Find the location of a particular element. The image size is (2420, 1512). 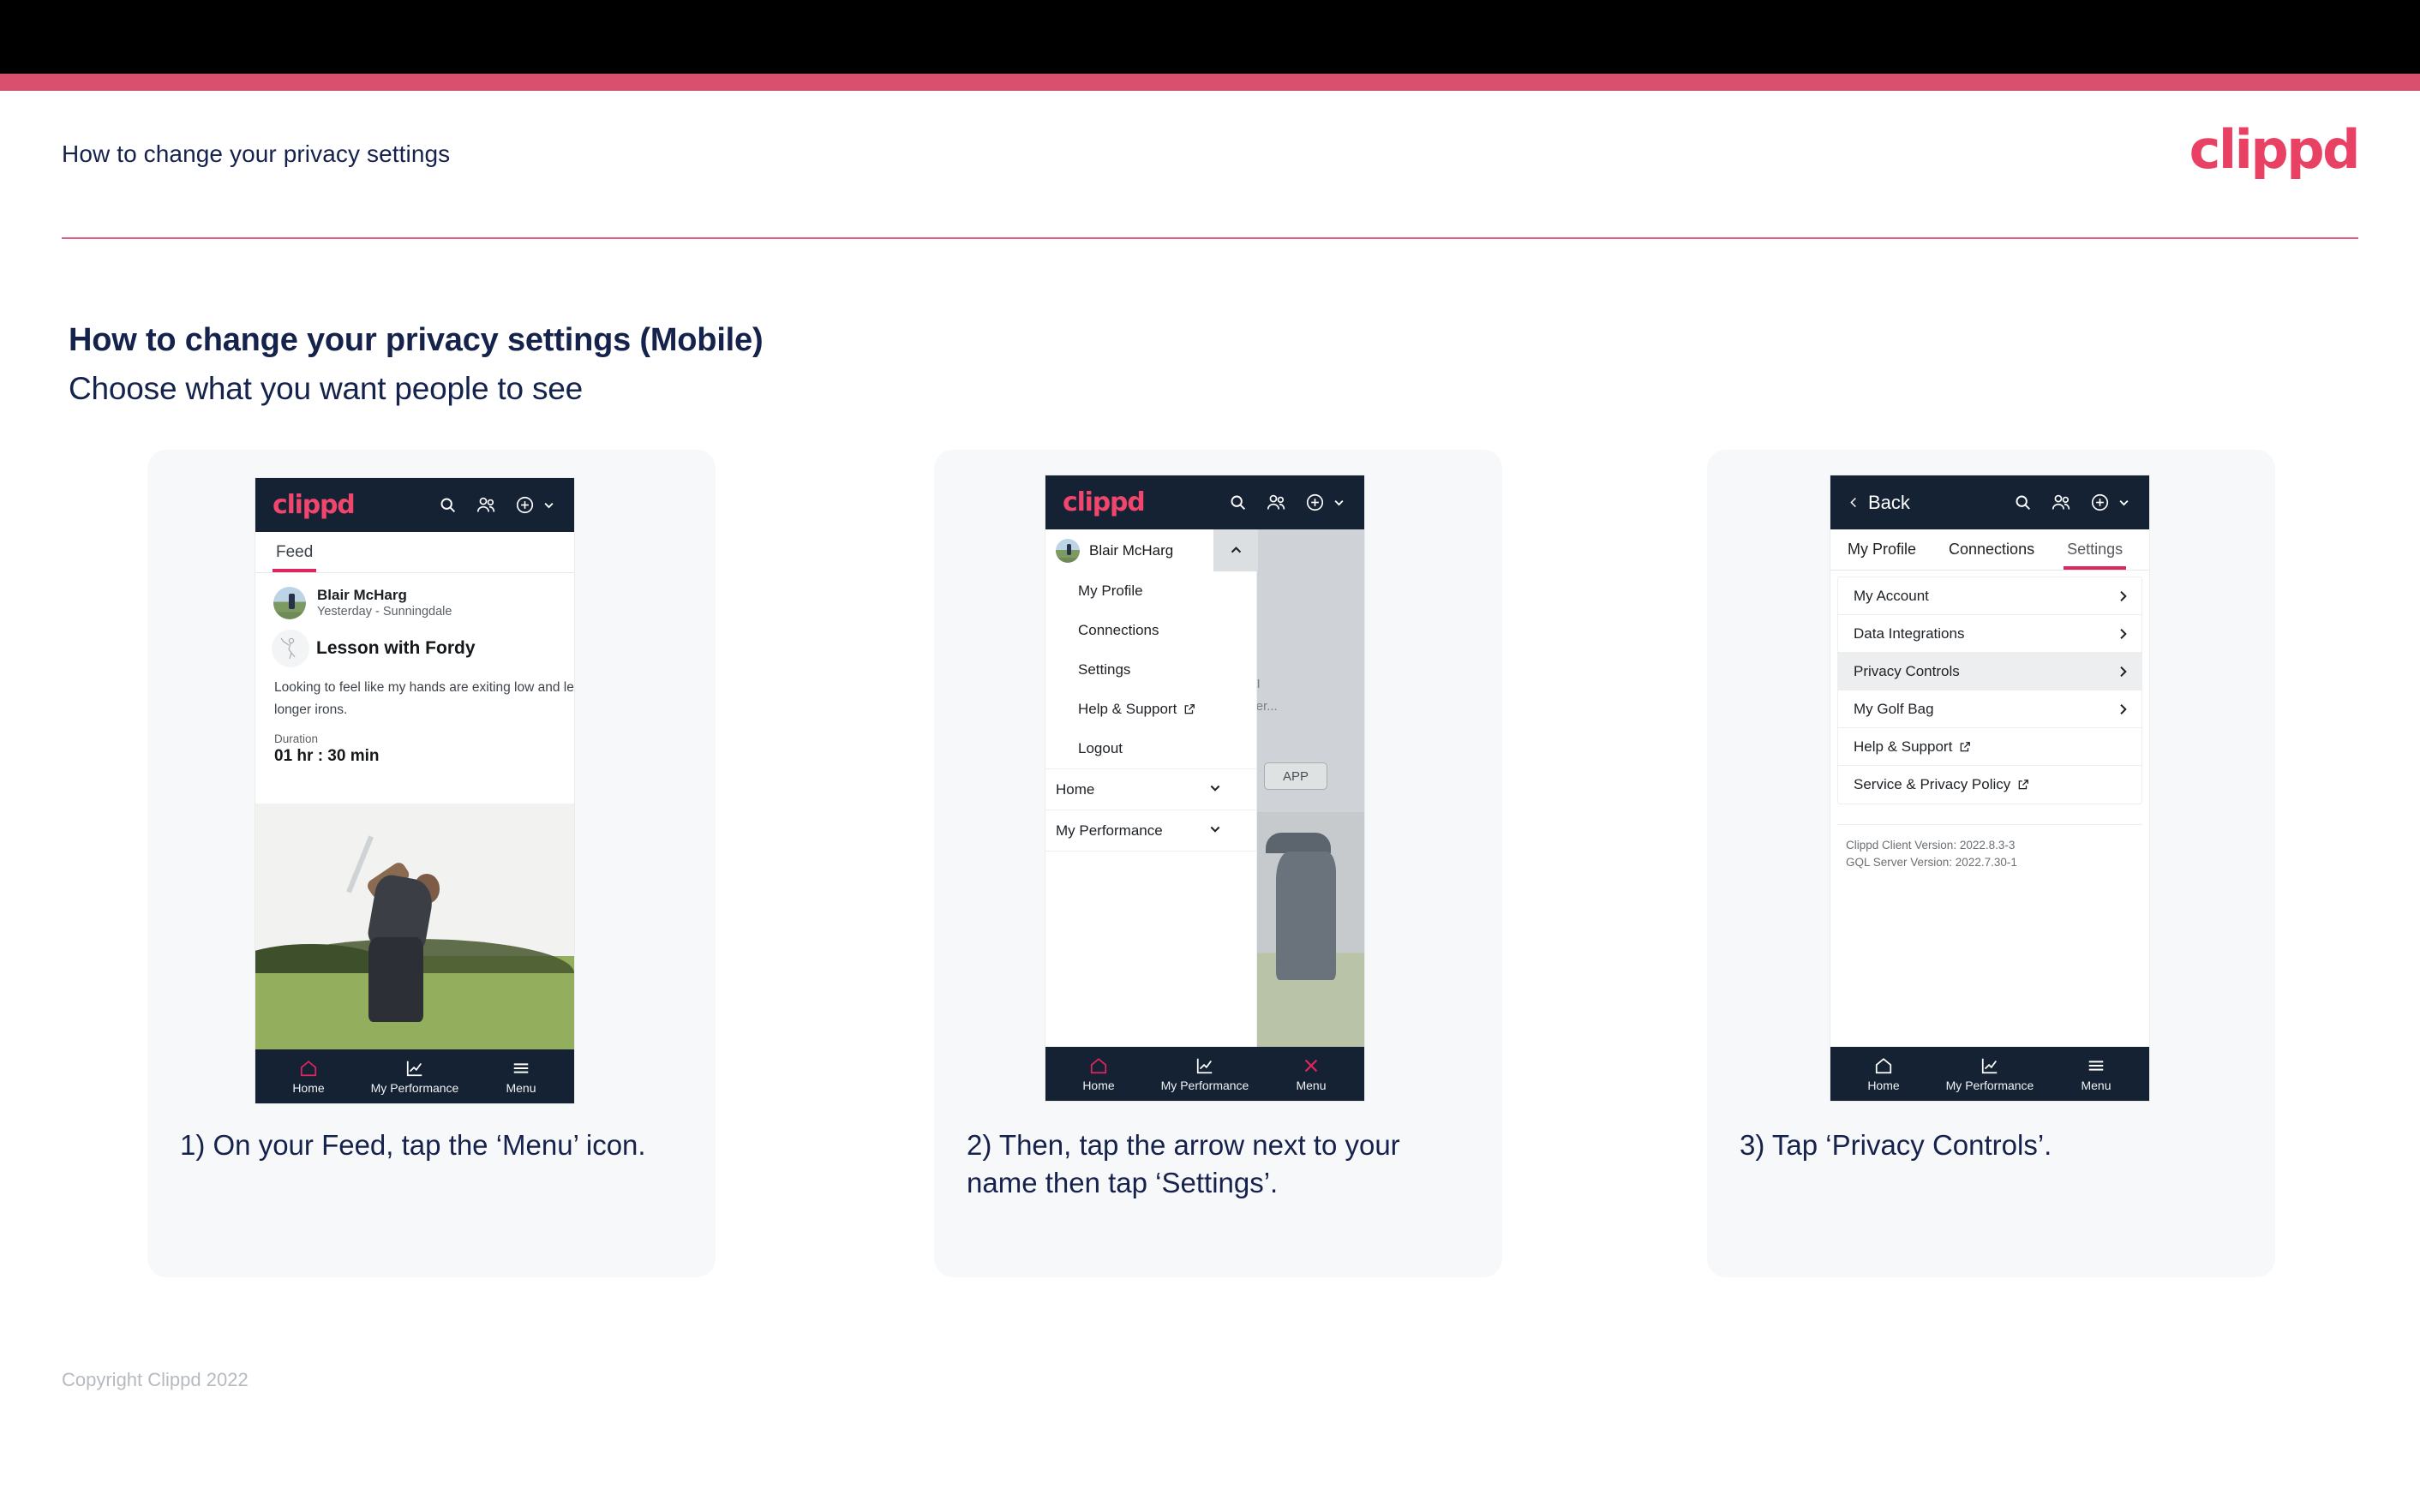

dimmed-content-behind: t and I n driver... APP is located at coordinates (1294, 788).